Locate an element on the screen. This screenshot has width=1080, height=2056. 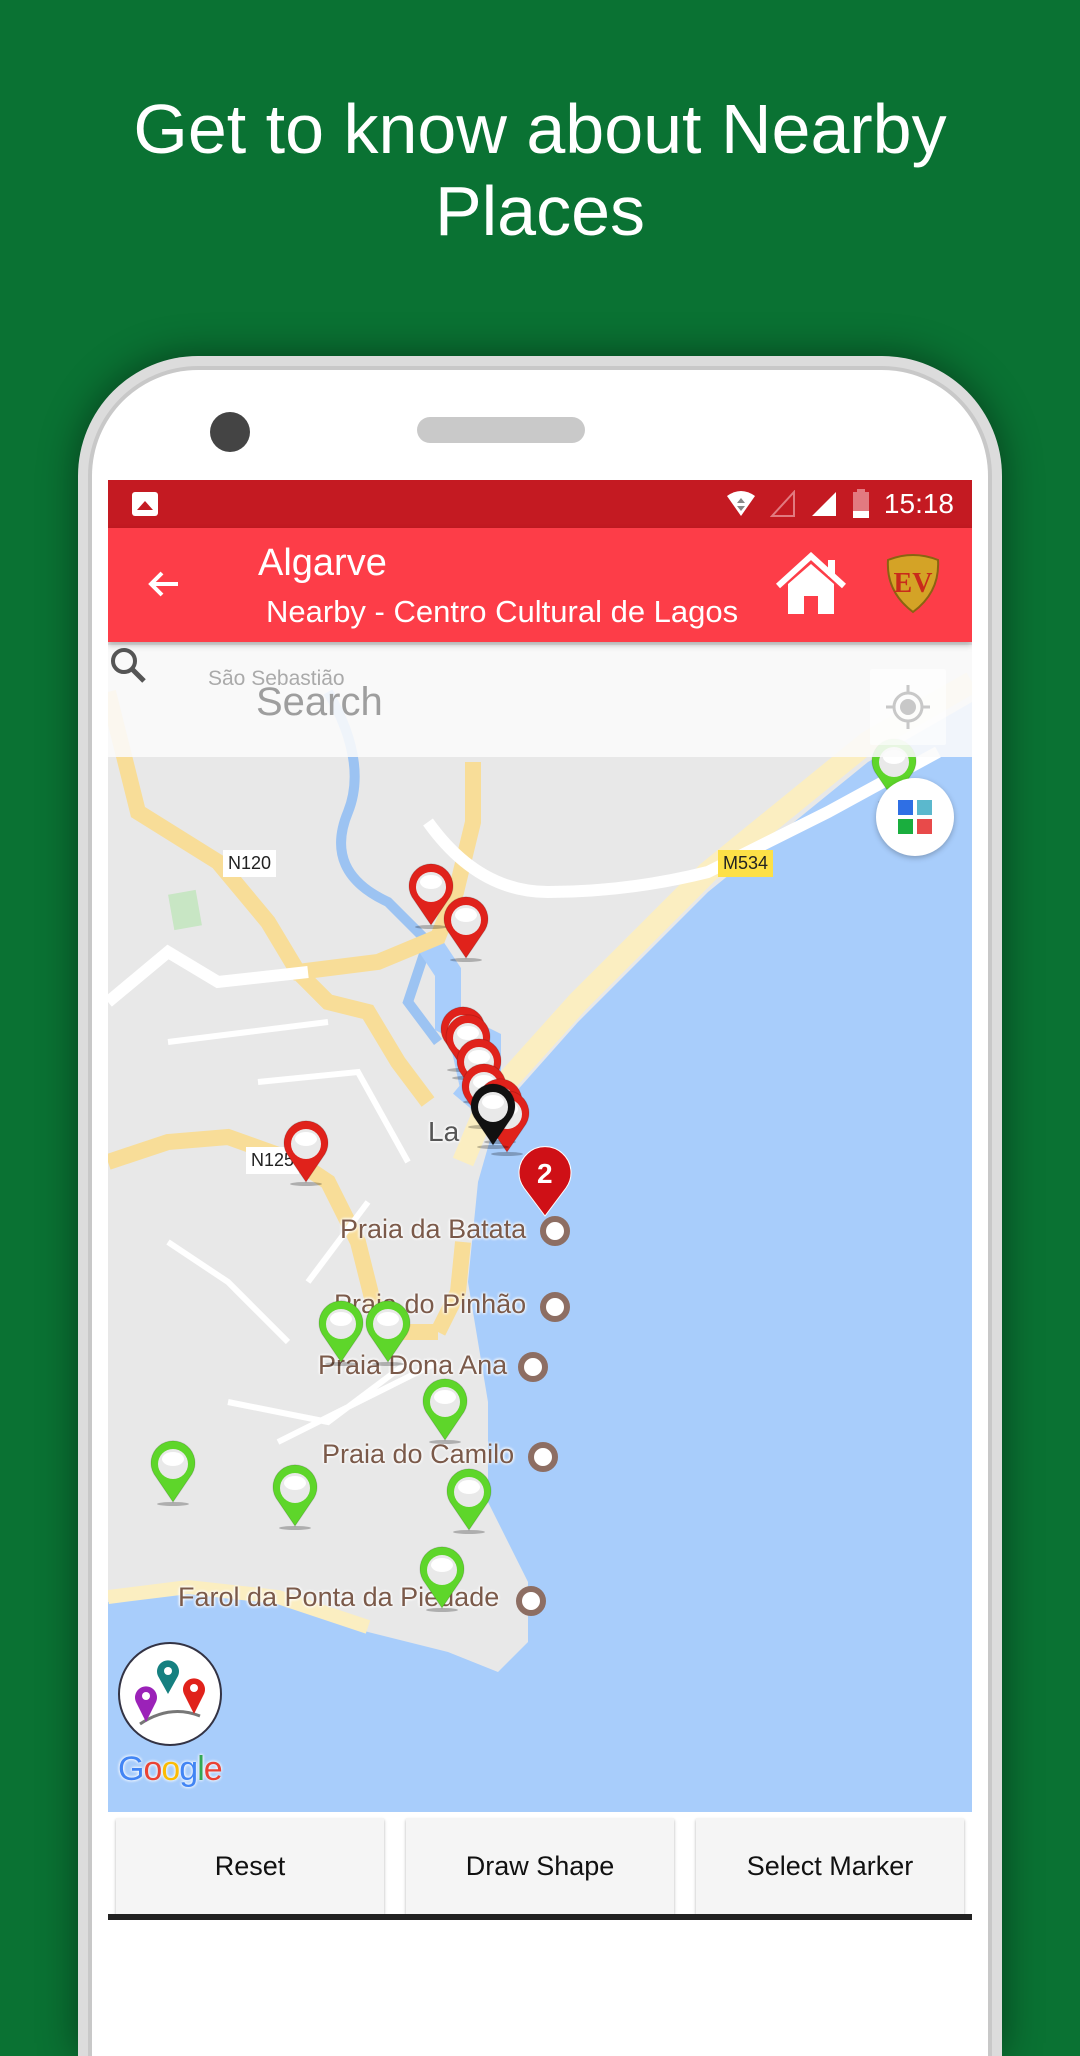
road-label-n120: N120 is located at coordinates (250, 863).